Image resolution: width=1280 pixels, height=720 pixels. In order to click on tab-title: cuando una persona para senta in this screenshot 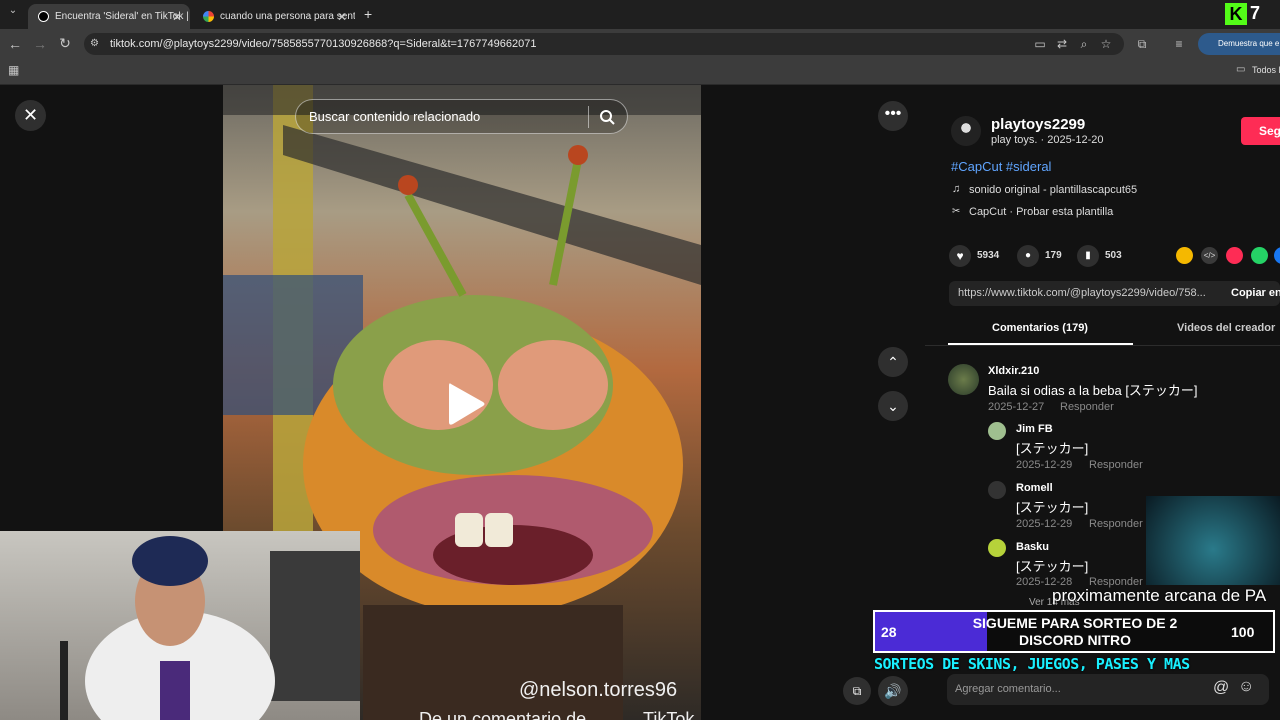, I will do `click(287, 16)`.